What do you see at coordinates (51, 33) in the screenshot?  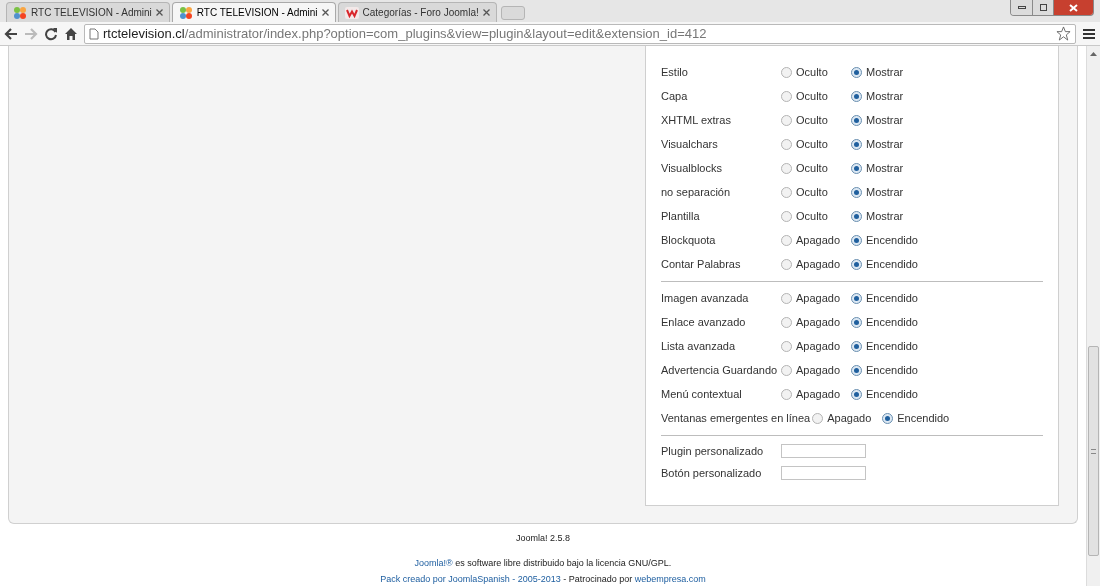 I see `reload-icon` at bounding box center [51, 33].